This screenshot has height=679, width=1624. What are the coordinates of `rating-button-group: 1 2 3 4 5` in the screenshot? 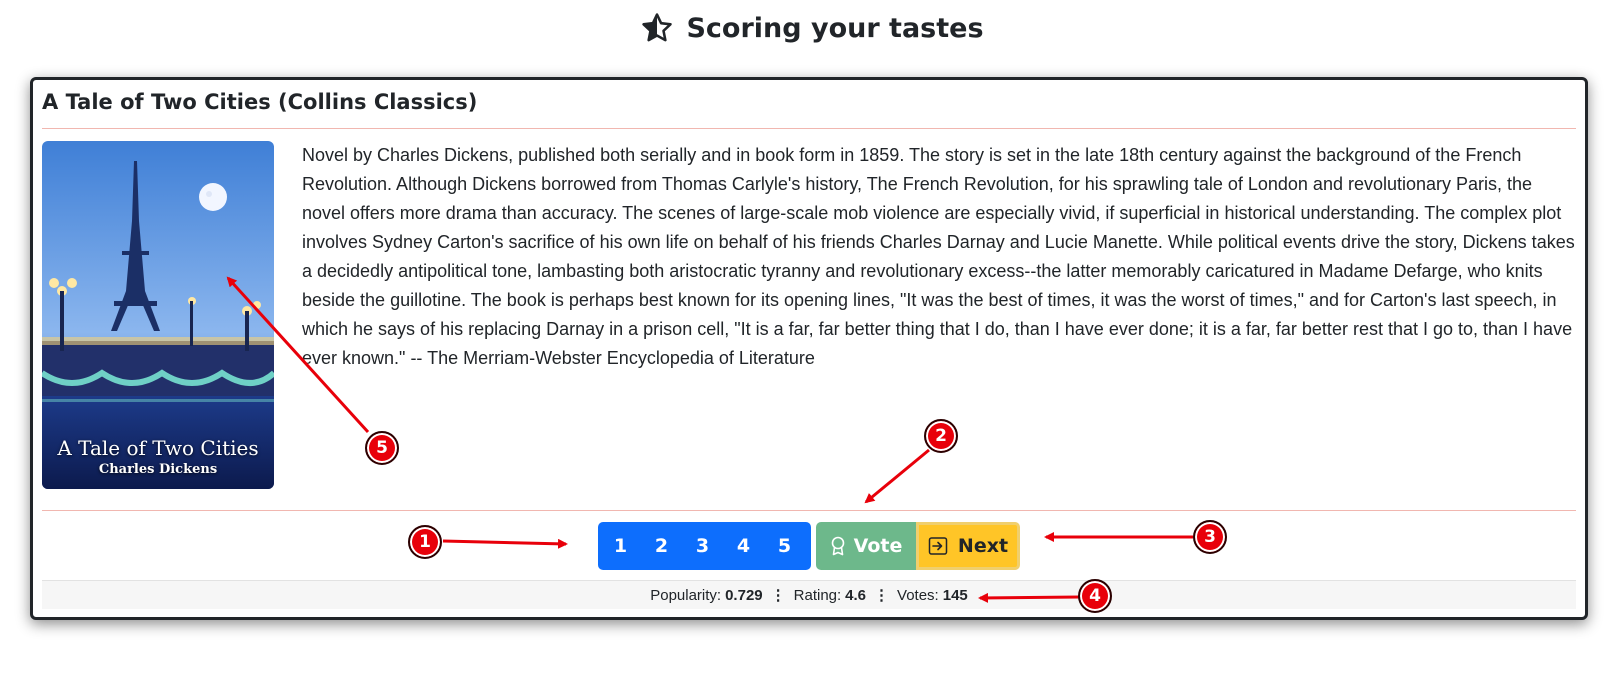 It's located at (704, 546).